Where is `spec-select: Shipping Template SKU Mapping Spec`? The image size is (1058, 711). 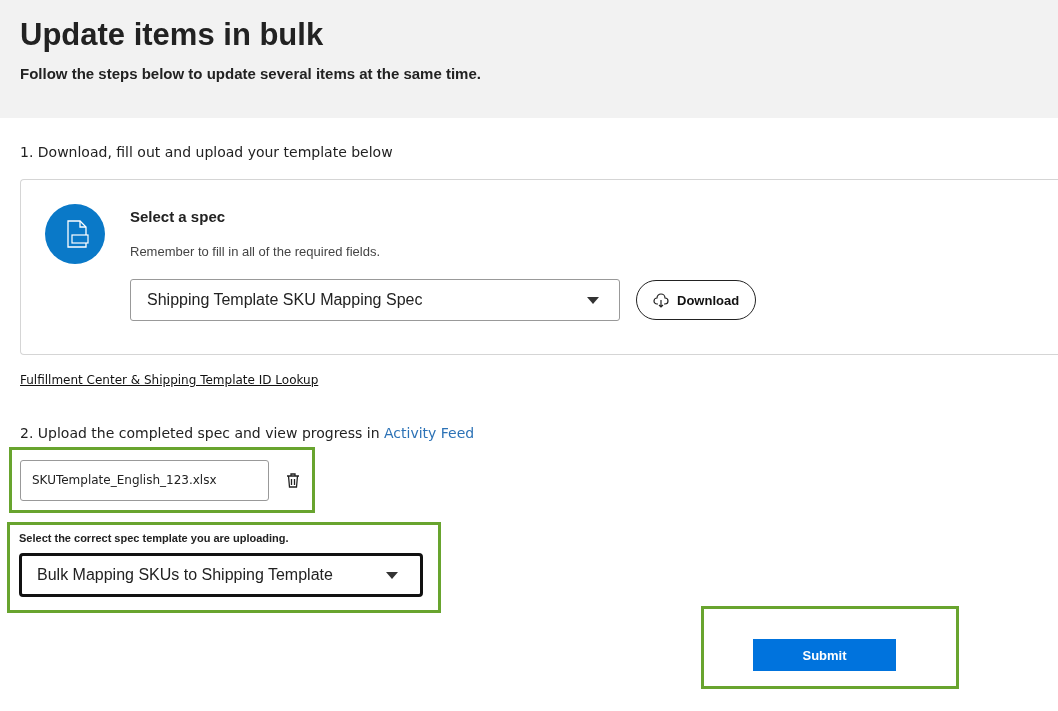 spec-select: Shipping Template SKU Mapping Spec is located at coordinates (375, 300).